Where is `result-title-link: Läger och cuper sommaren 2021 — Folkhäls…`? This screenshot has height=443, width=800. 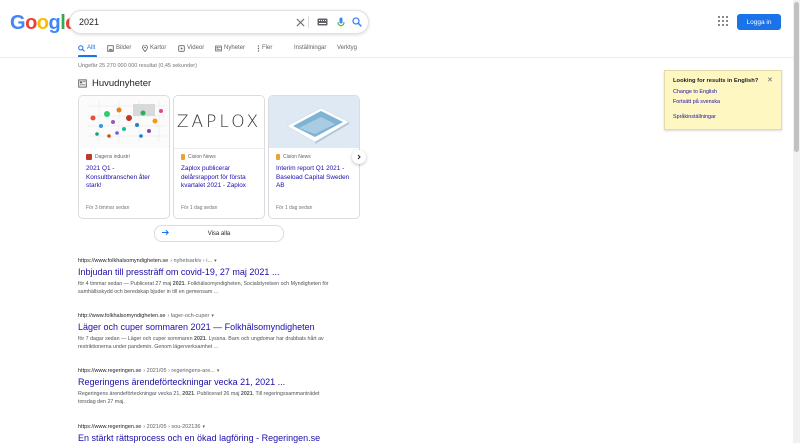
result-title-link: Läger och cuper sommaren 2021 — Folkhäls… is located at coordinates (228, 327).